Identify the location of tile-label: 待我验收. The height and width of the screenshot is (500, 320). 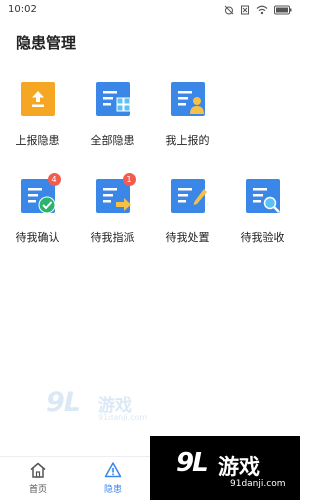
(262, 237).